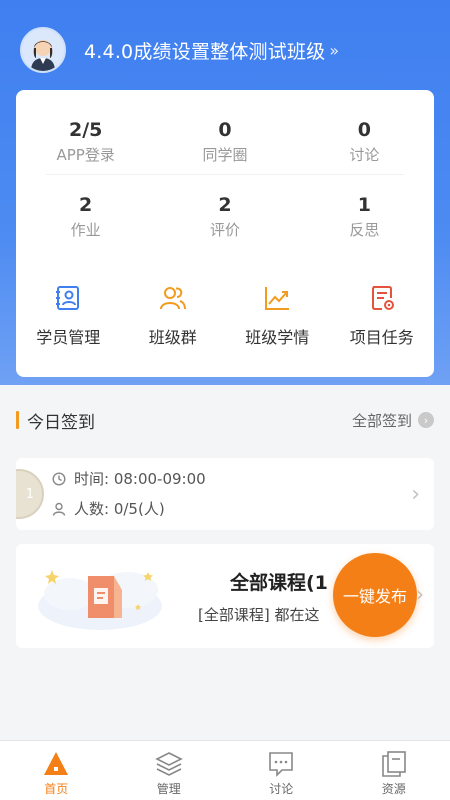  I want to click on signin-count: 人数: 0/5(人), so click(119, 509).